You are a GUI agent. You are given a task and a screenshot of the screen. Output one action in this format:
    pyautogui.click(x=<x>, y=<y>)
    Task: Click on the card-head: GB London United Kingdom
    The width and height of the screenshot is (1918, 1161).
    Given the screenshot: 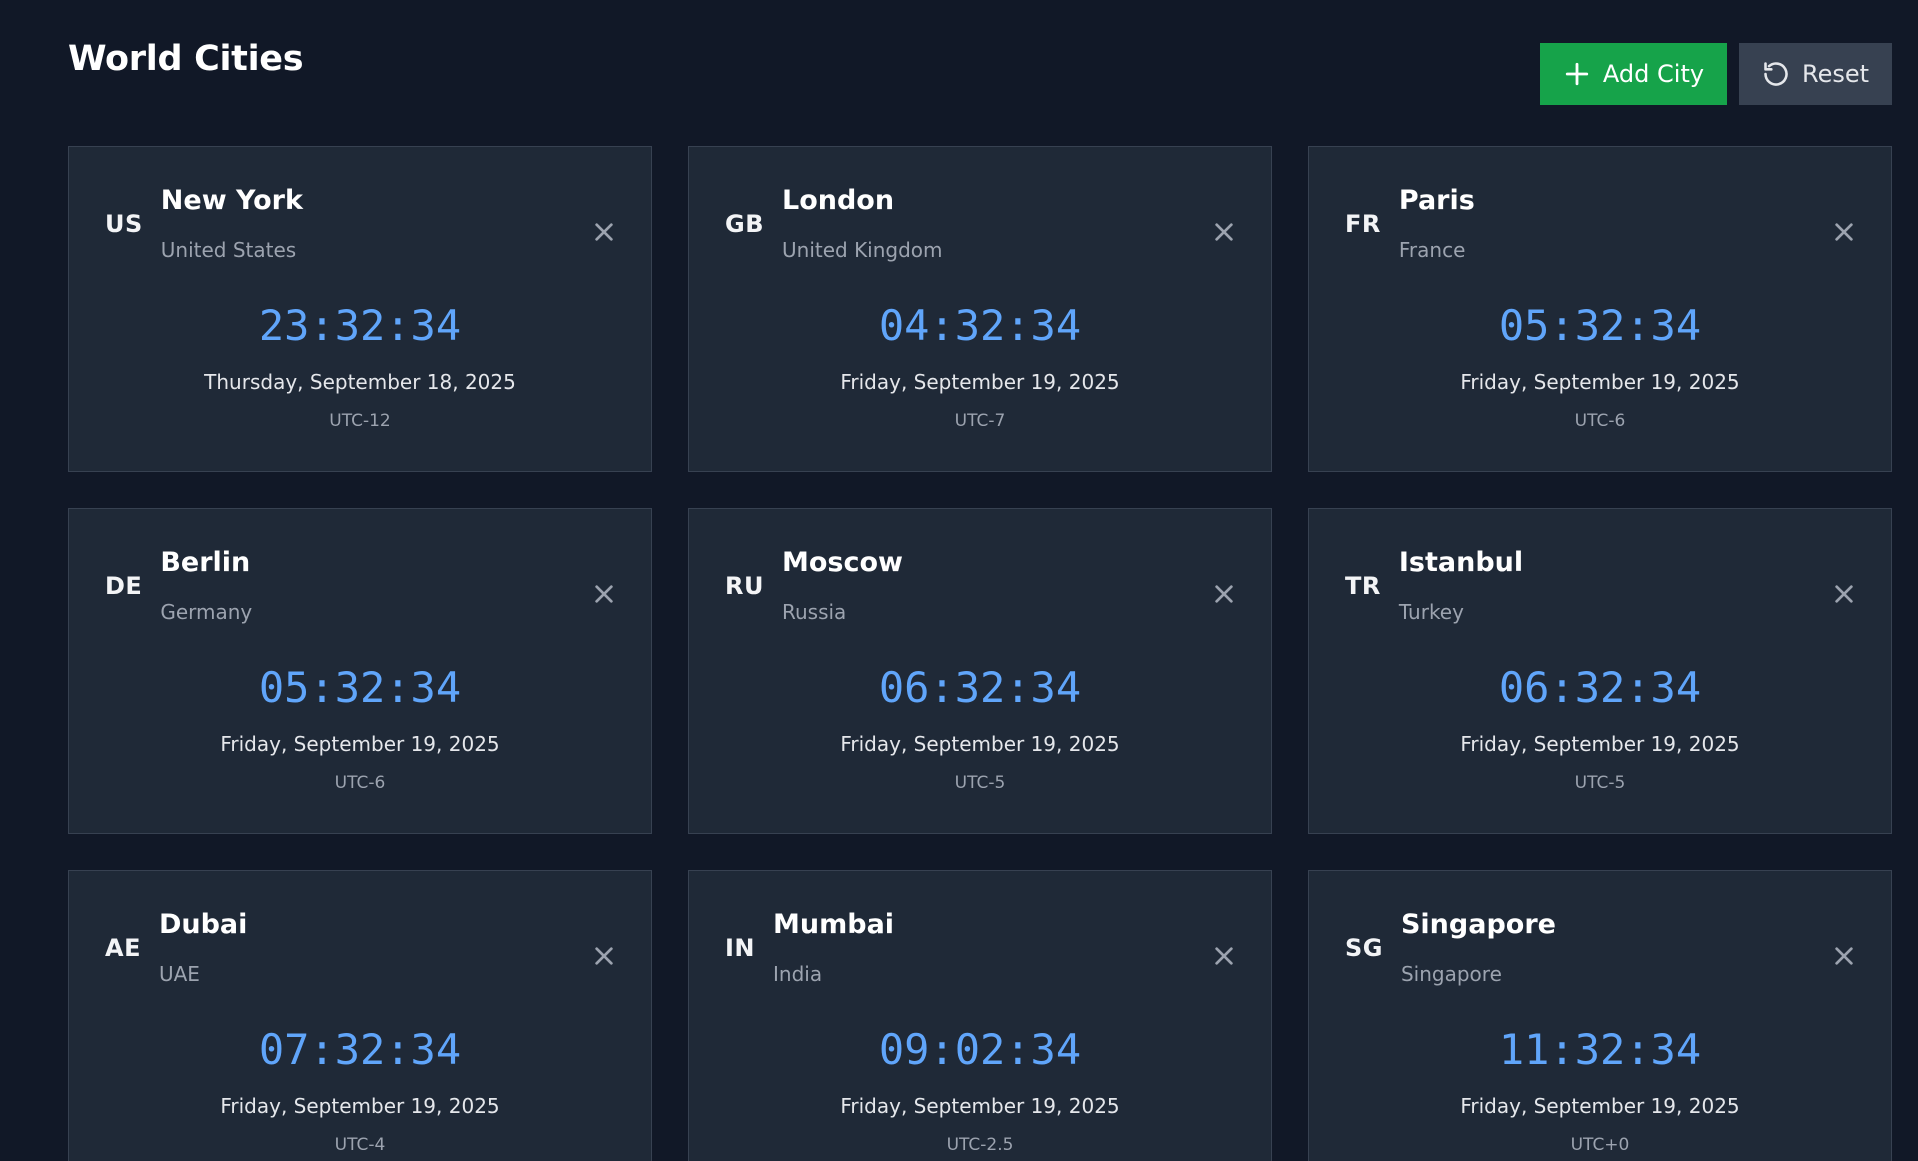 What is the action you would take?
    pyautogui.click(x=834, y=223)
    